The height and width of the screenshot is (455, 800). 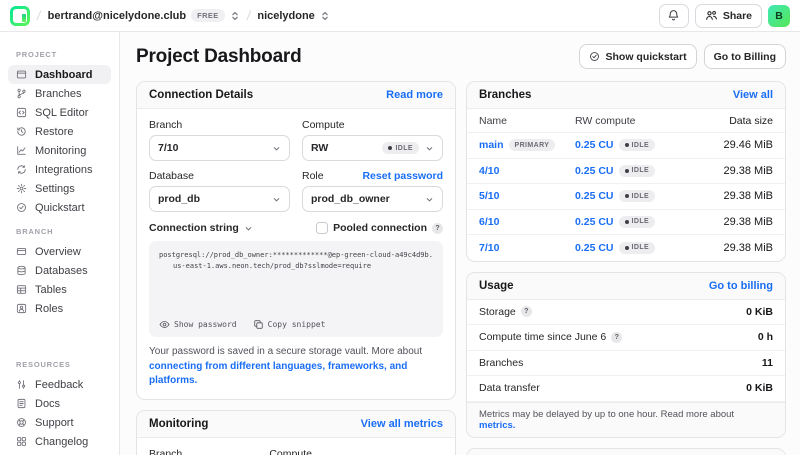 I want to click on sidebar-item-settings: Settings, so click(x=59, y=188).